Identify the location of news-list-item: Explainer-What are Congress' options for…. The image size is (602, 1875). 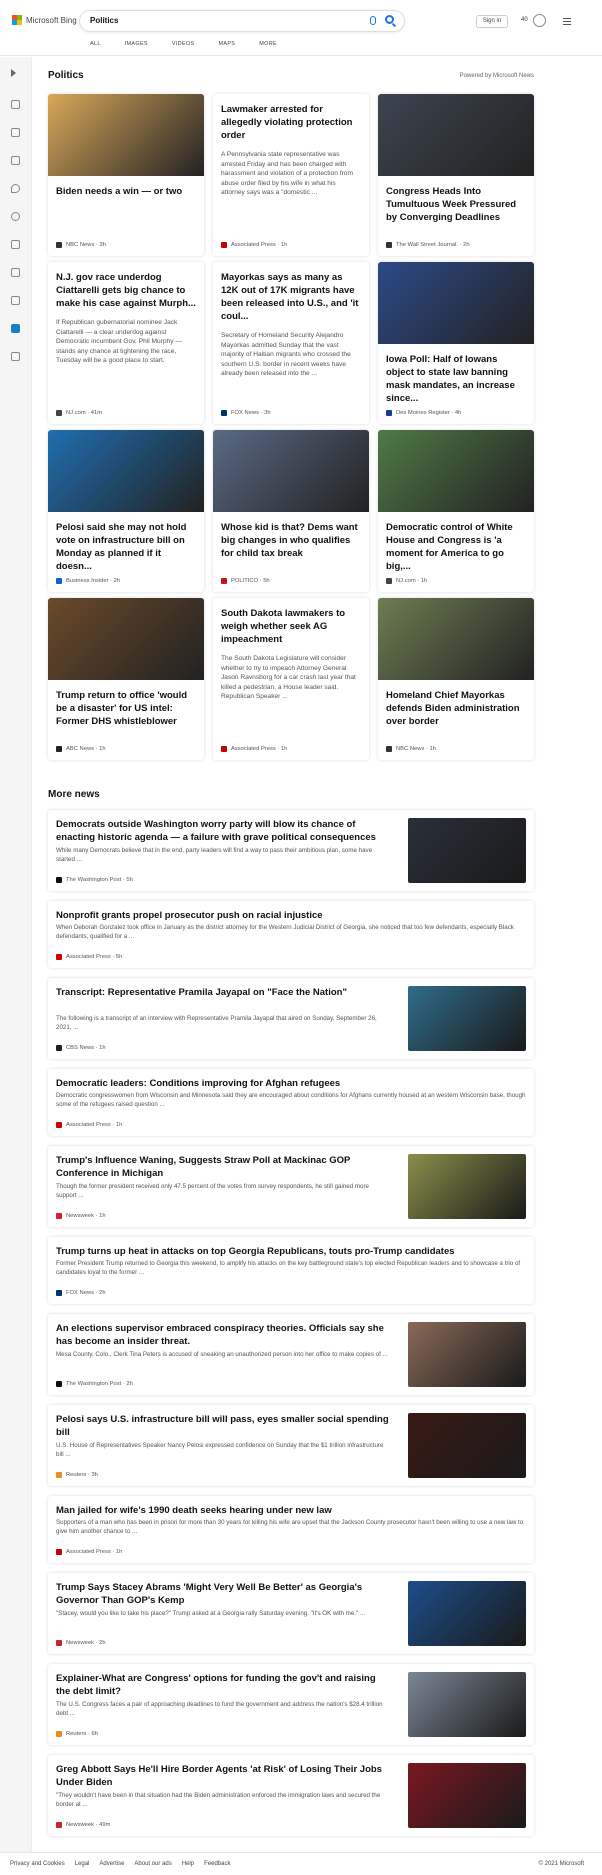
(291, 1704).